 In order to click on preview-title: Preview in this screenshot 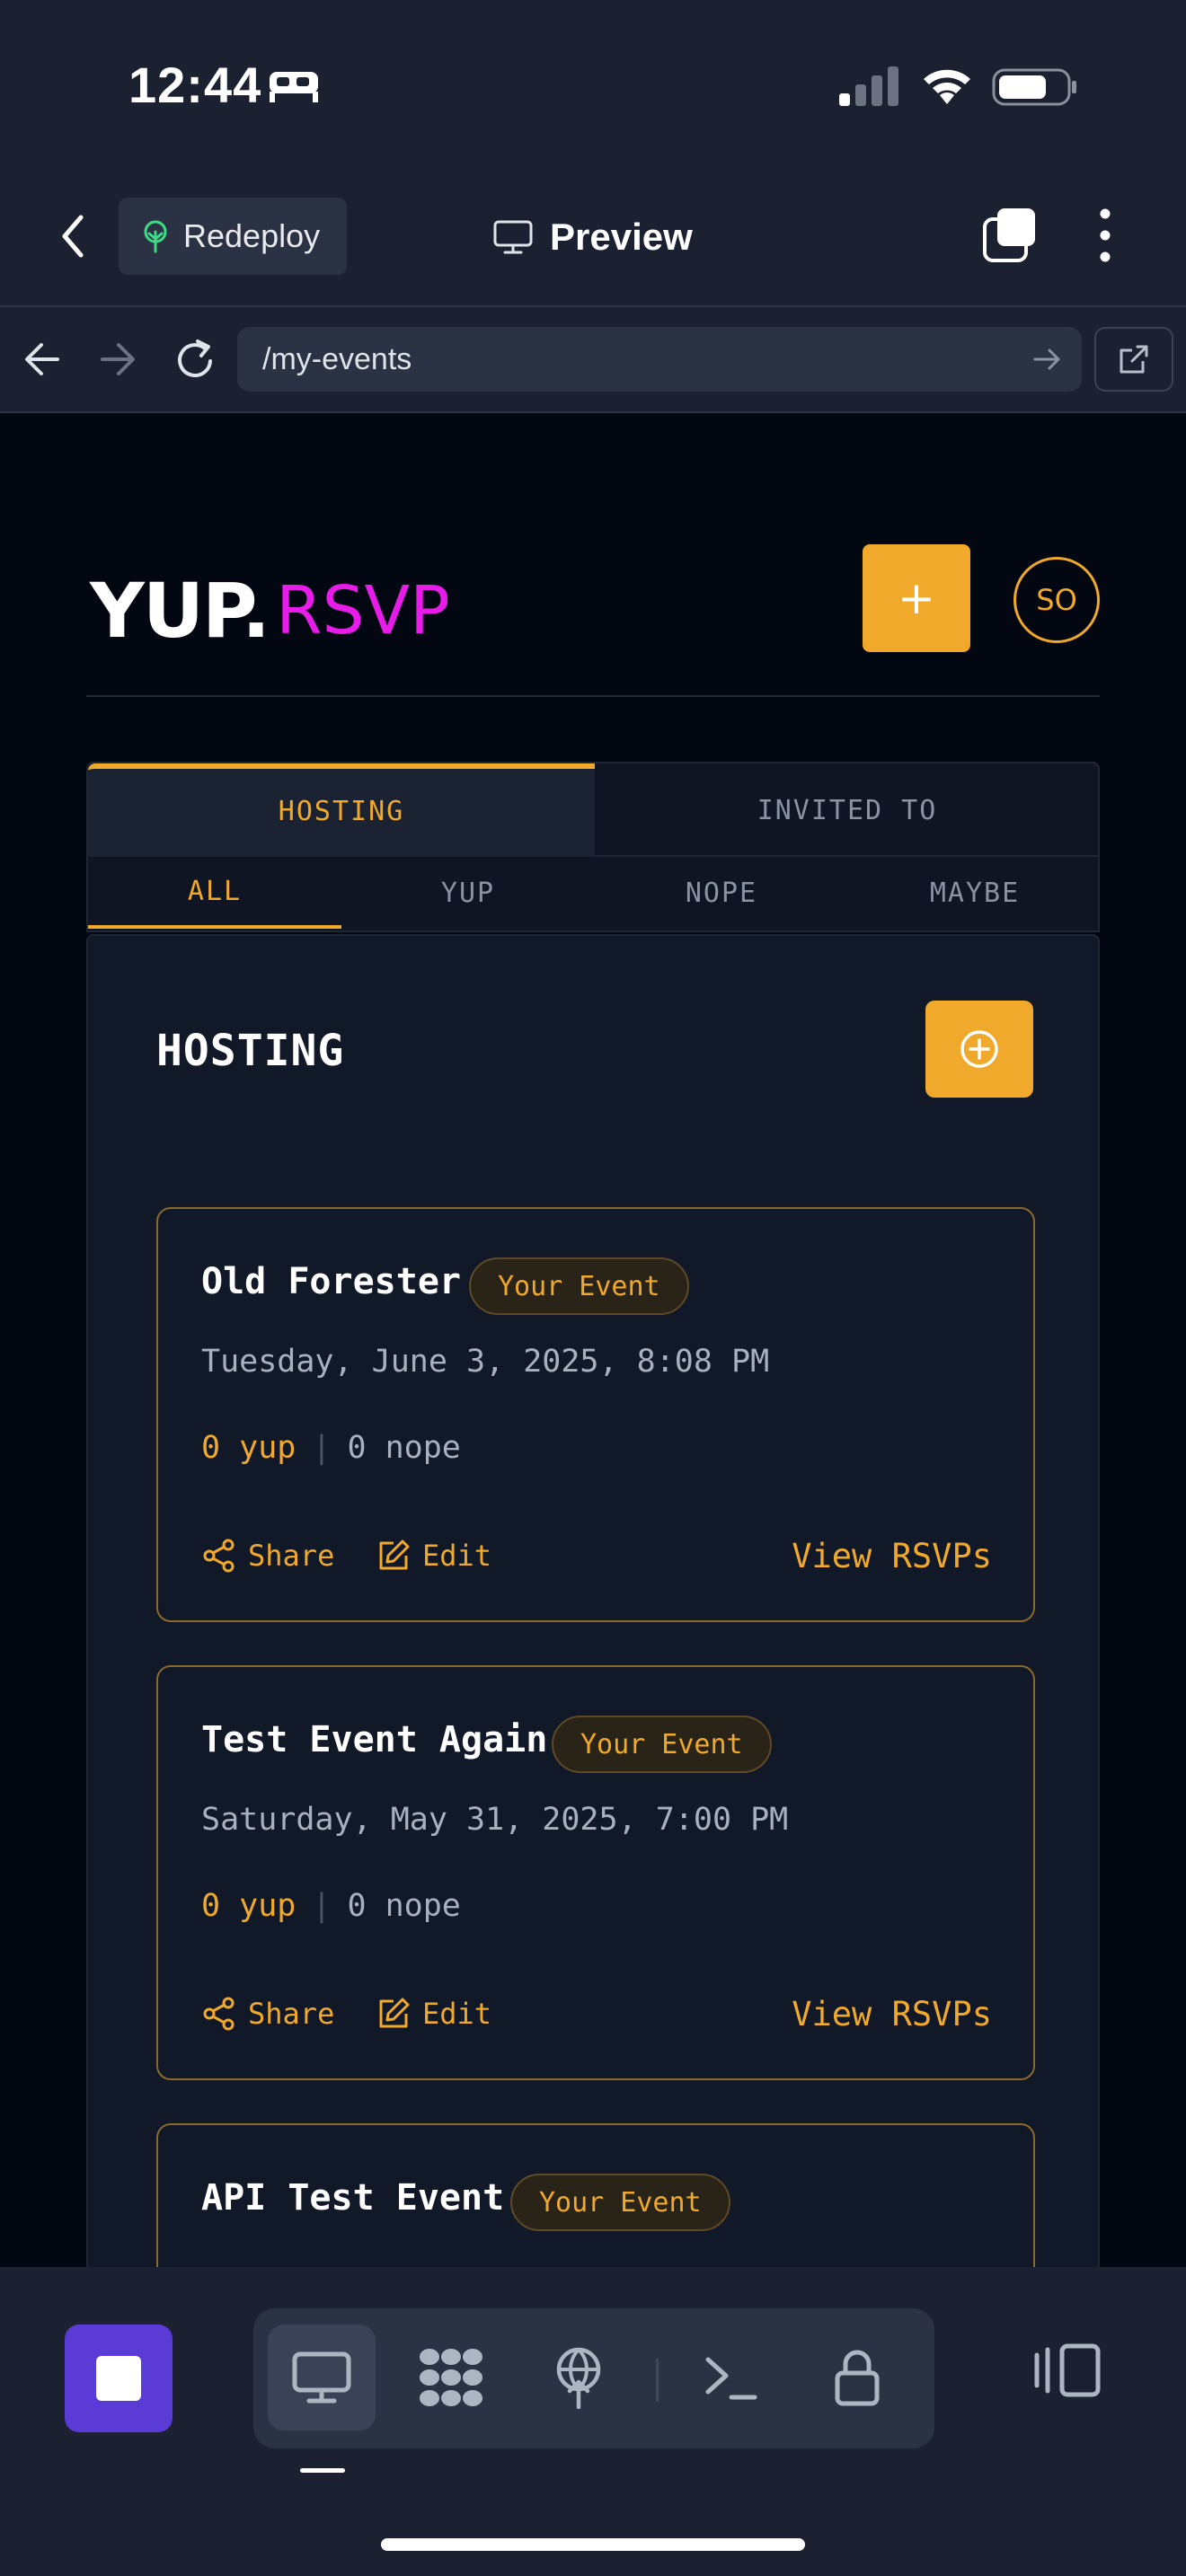, I will do `click(592, 237)`.